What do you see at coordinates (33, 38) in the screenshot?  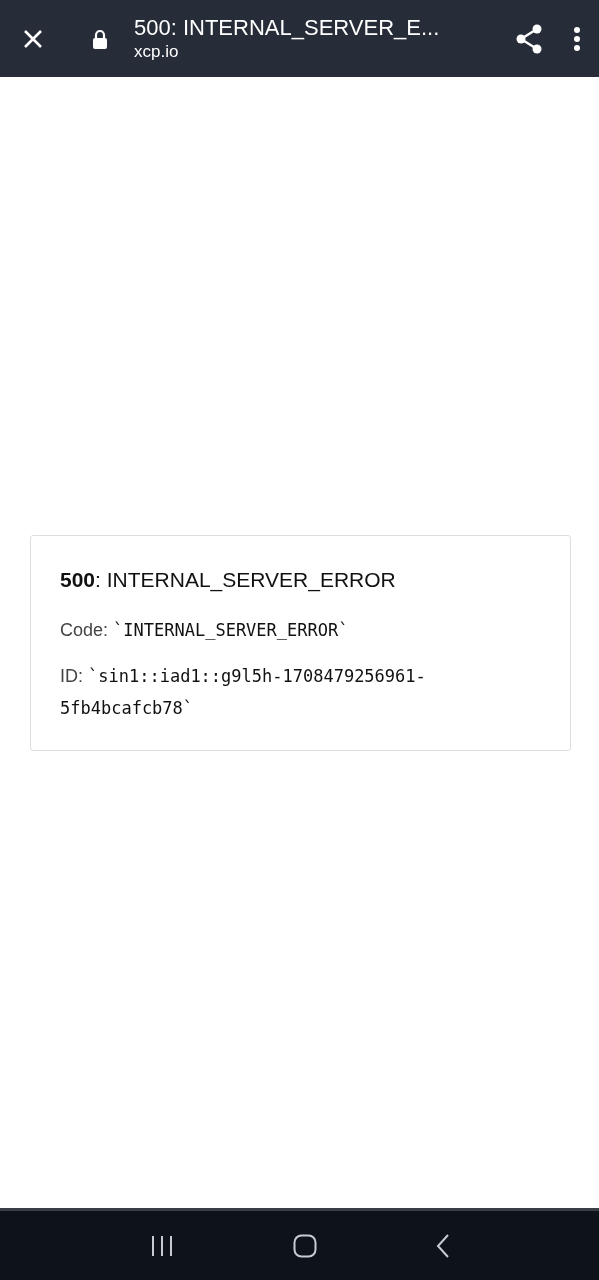 I see `close-icon` at bounding box center [33, 38].